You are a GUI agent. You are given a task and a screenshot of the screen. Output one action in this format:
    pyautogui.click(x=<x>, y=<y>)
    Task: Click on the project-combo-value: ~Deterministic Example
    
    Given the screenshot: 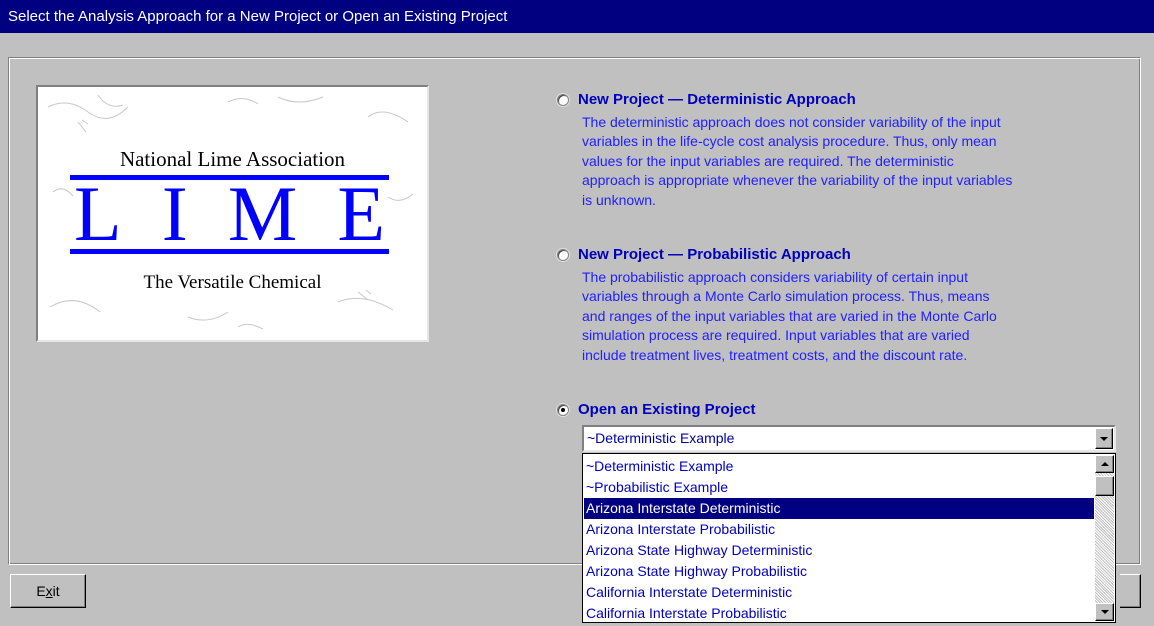 What is the action you would take?
    pyautogui.click(x=660, y=438)
    